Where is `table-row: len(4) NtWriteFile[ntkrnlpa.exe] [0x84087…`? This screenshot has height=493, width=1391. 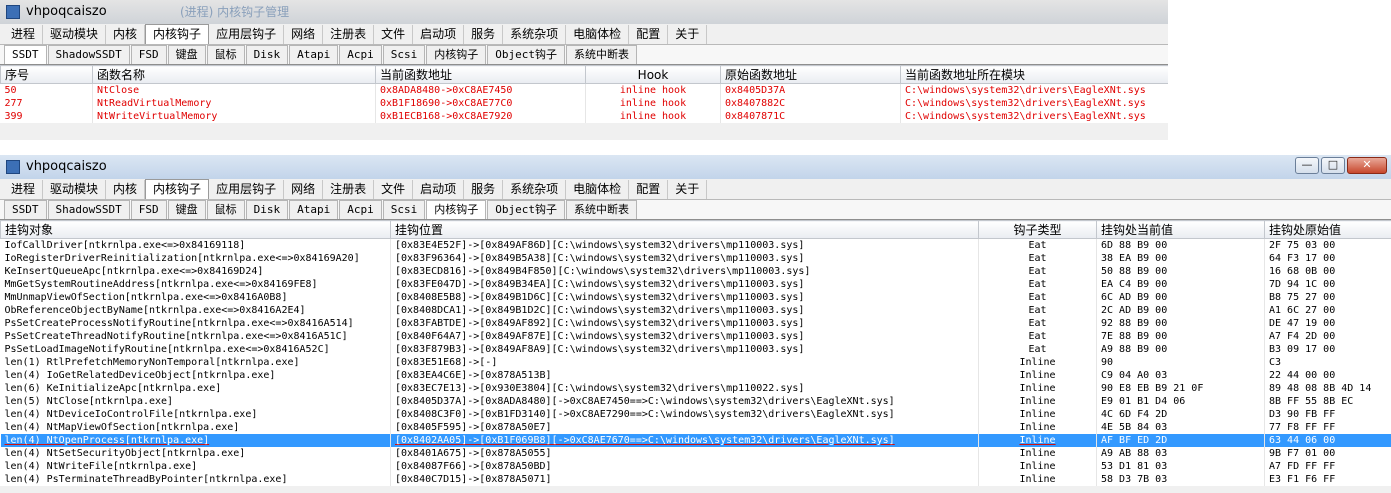 table-row: len(4) NtWriteFile[ntkrnlpa.exe] [0x84087… is located at coordinates (695, 466).